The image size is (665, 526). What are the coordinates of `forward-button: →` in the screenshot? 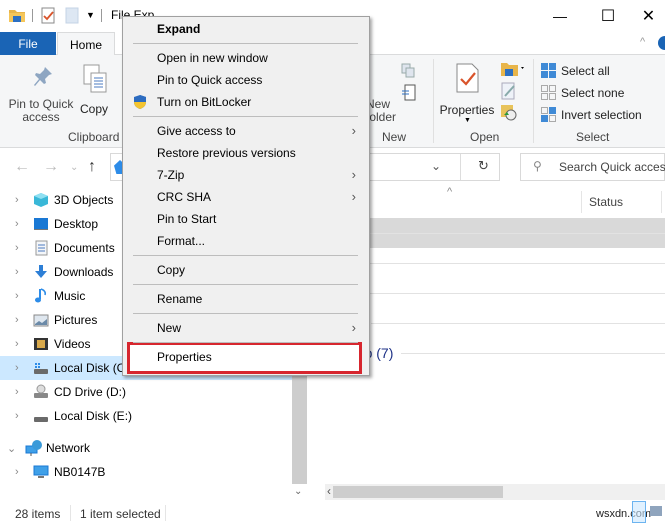 It's located at (51, 167).